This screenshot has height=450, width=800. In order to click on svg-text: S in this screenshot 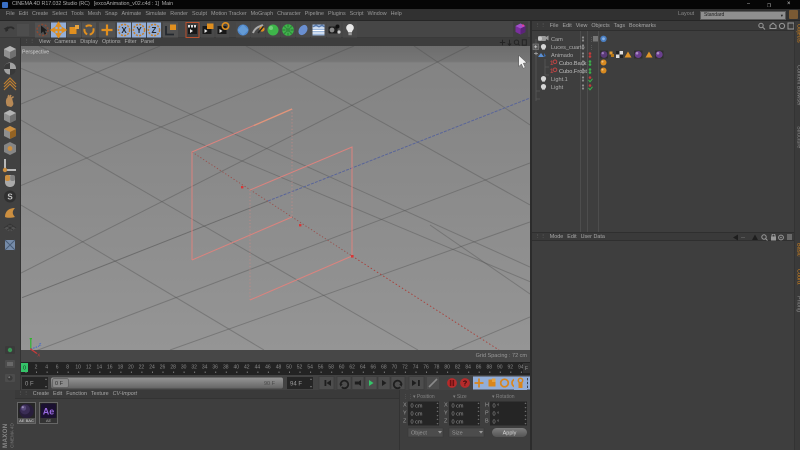, I will do `click(10, 197)`.